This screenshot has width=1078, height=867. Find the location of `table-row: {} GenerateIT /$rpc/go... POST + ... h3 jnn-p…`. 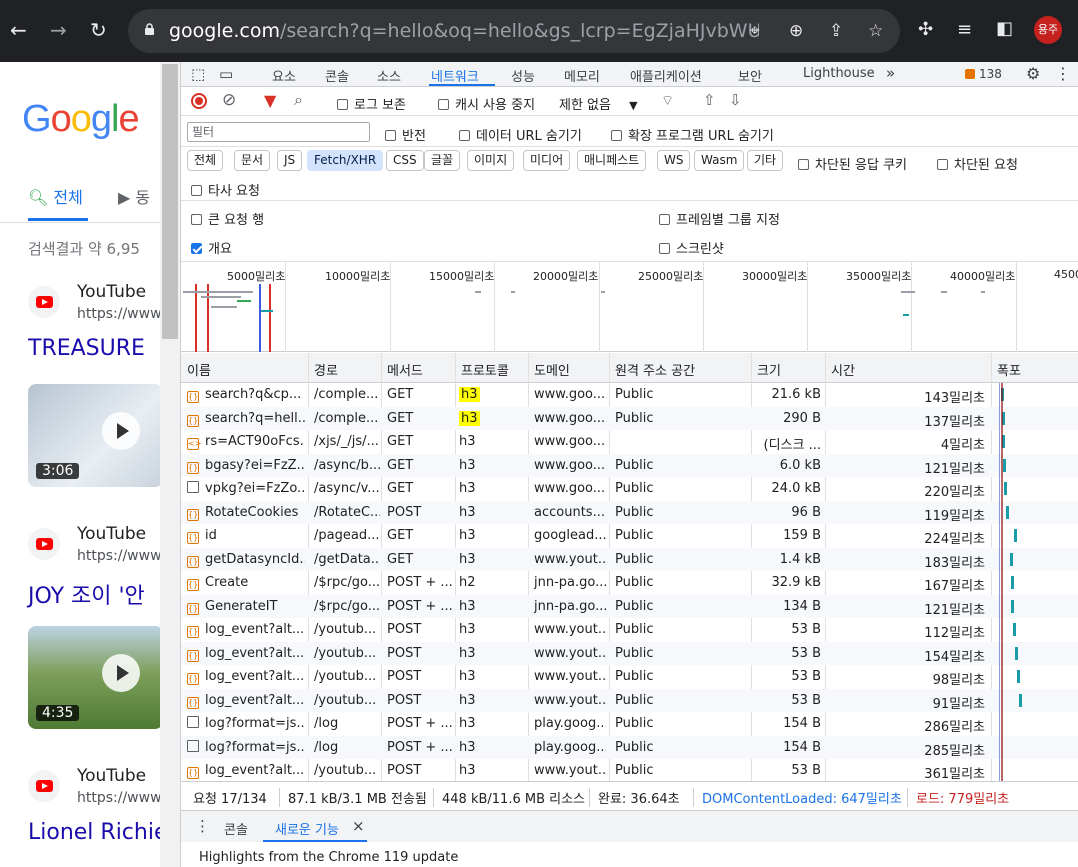

table-row: {} GenerateIT /$rpc/go... POST + ... h3 jnn-p… is located at coordinates (629, 606).